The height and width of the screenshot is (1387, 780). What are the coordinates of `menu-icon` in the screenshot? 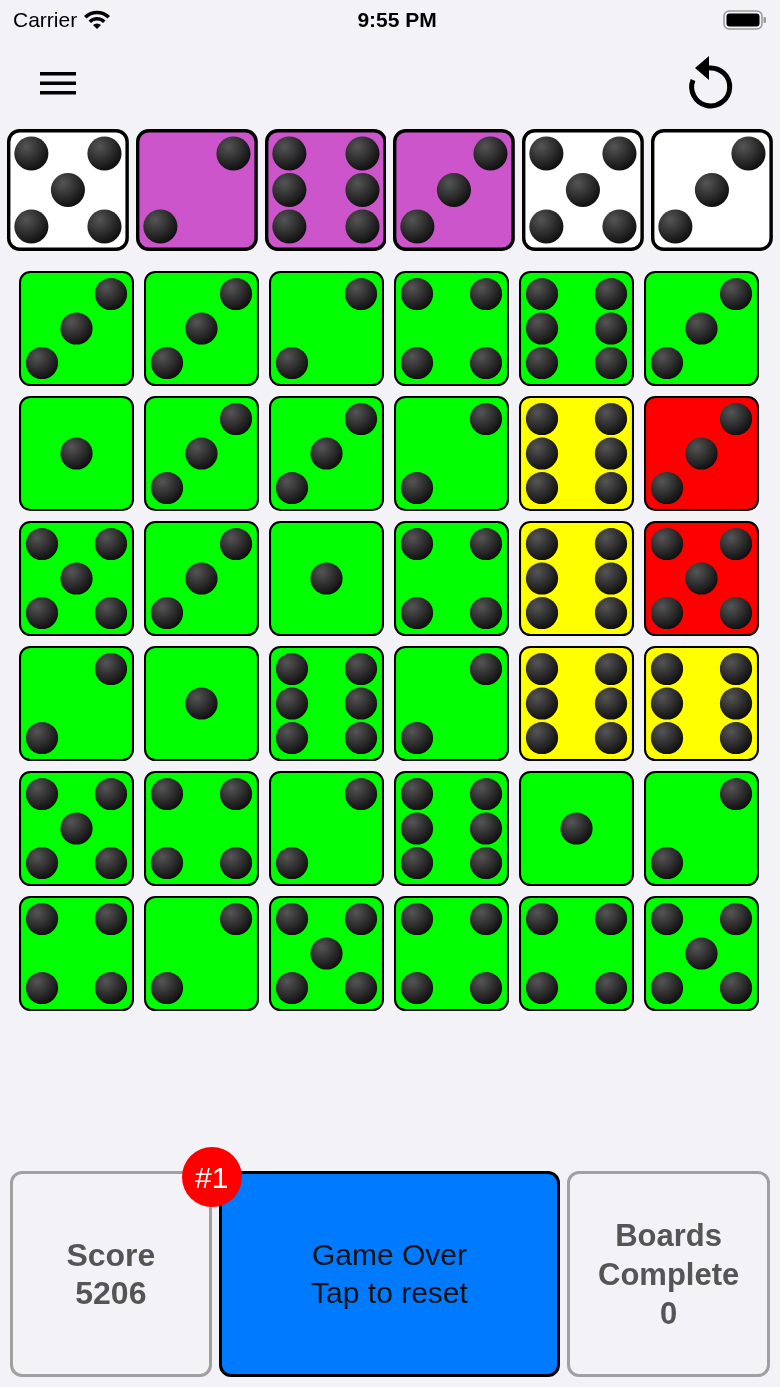 It's located at (58, 82).